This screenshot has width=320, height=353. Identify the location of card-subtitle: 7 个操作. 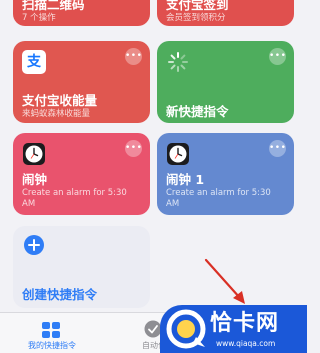
(39, 18).